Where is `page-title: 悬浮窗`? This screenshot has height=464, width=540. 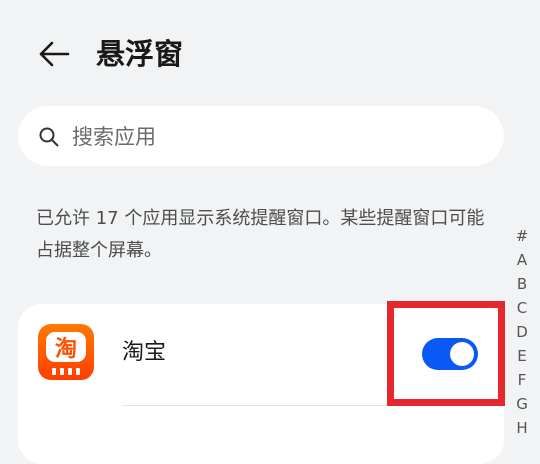
page-title: 悬浮窗 is located at coordinates (140, 54).